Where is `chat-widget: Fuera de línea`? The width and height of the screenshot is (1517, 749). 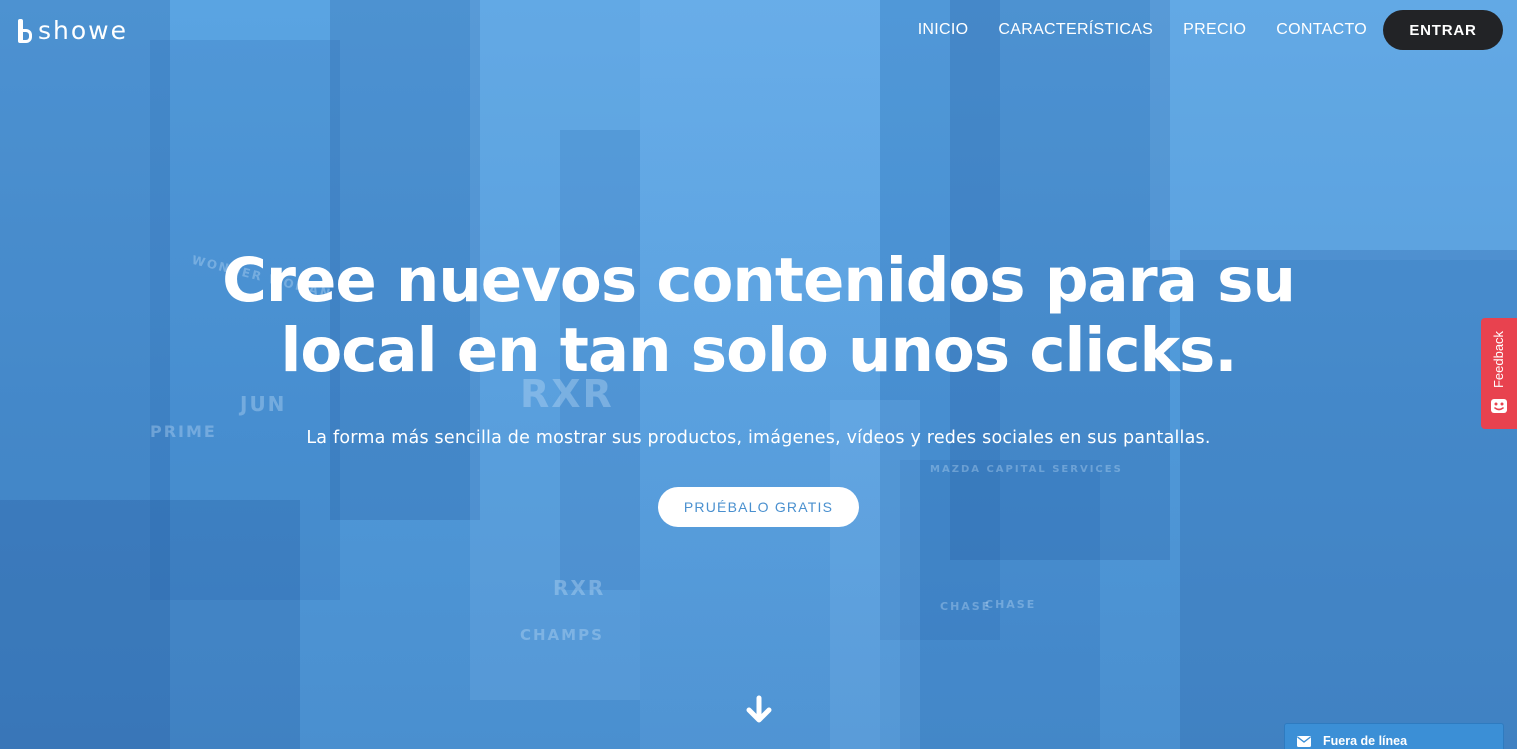
chat-widget: Fuera de línea is located at coordinates (1394, 736).